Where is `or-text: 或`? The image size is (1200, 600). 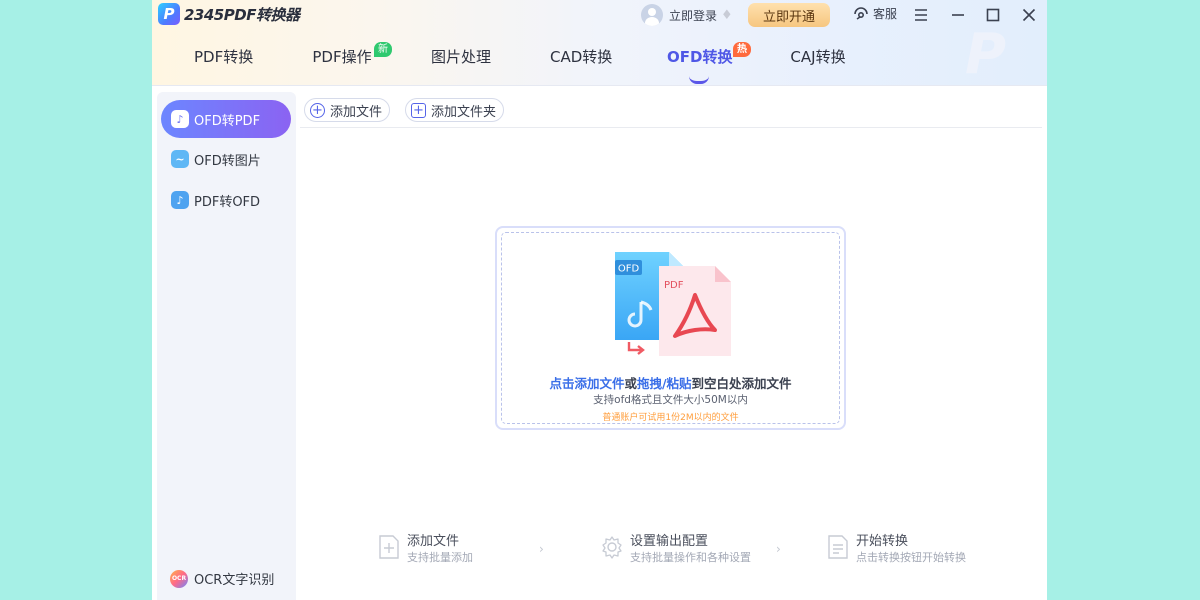 or-text: 或 is located at coordinates (630, 383).